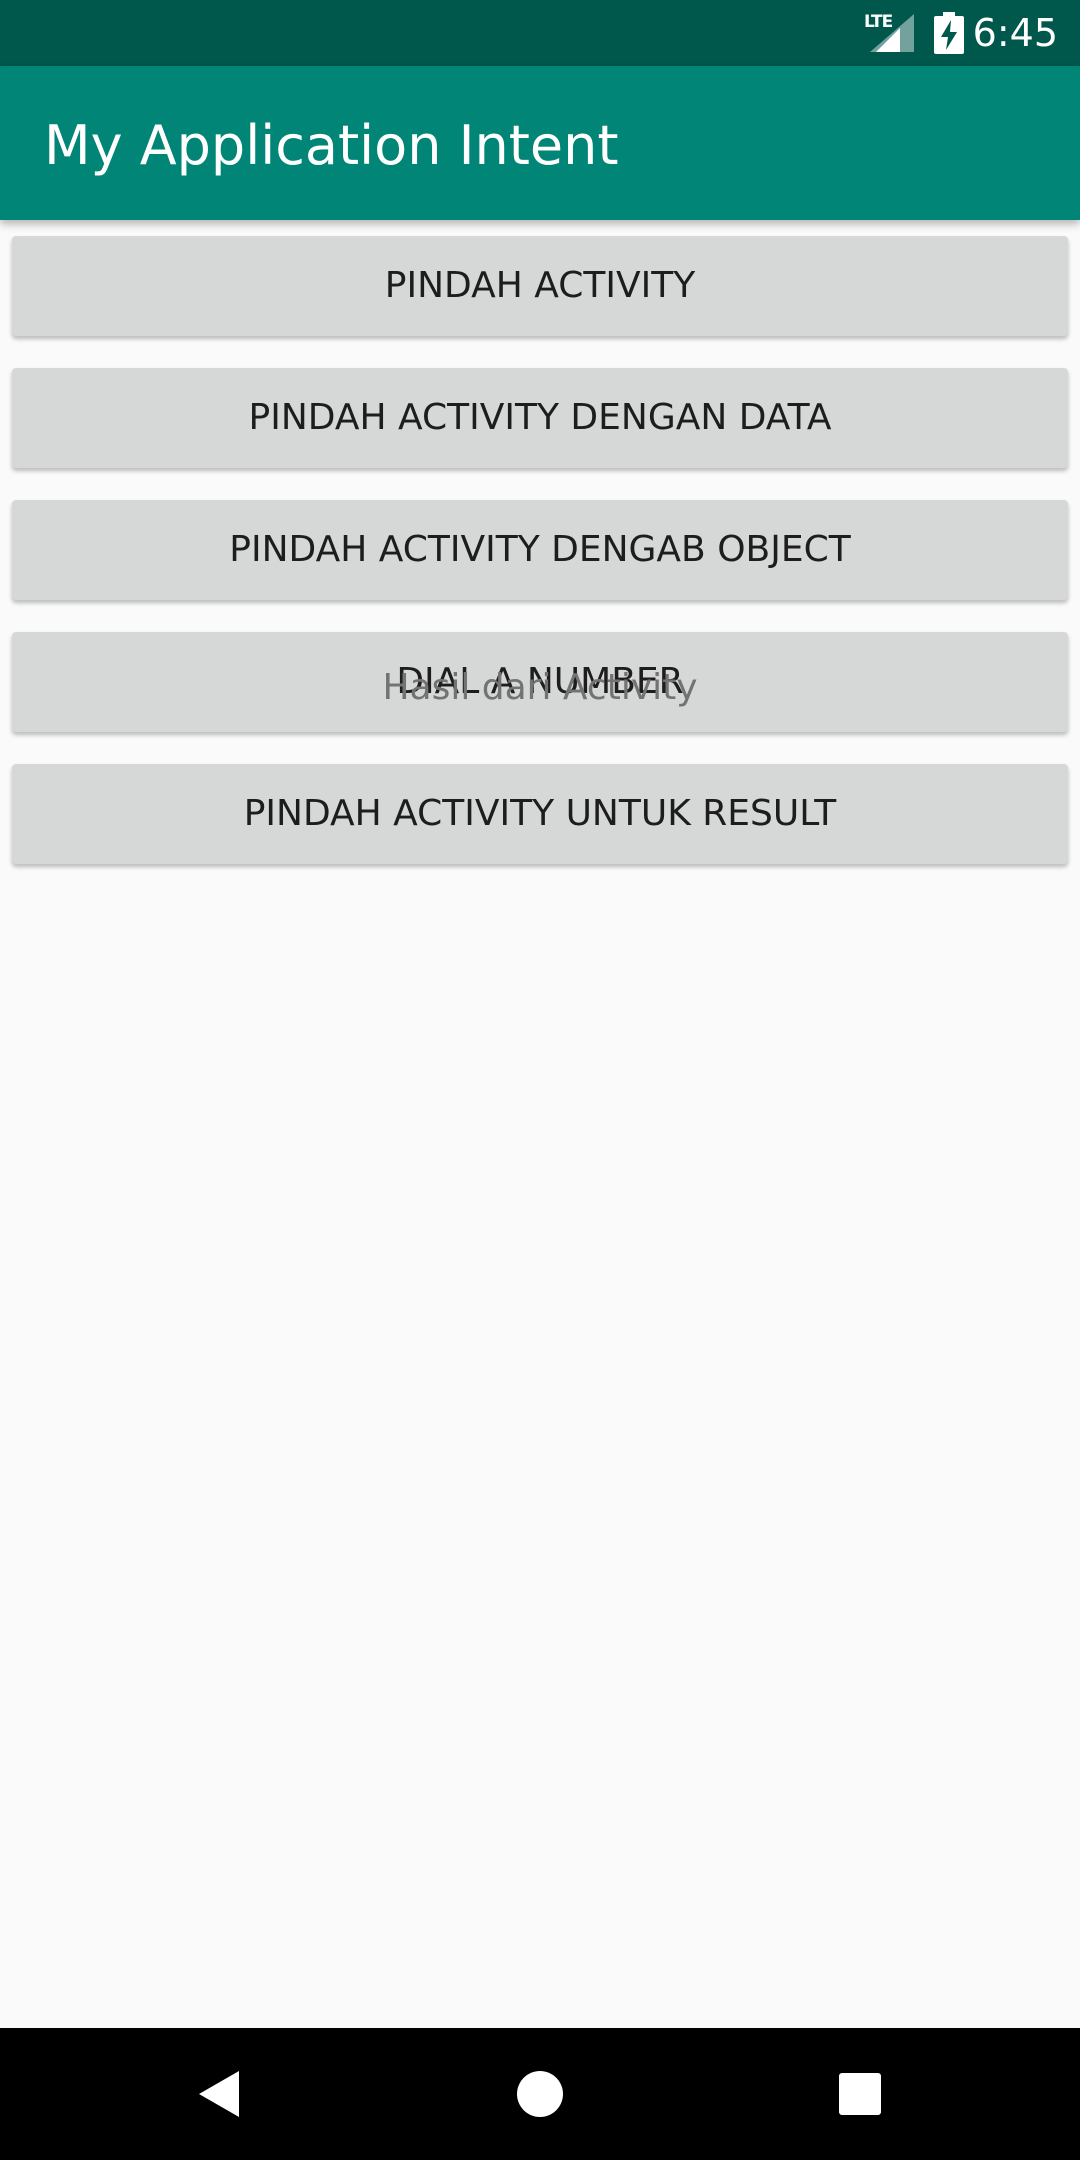  Describe the element at coordinates (949, 33) in the screenshot. I see `battery-charging-icon` at that location.